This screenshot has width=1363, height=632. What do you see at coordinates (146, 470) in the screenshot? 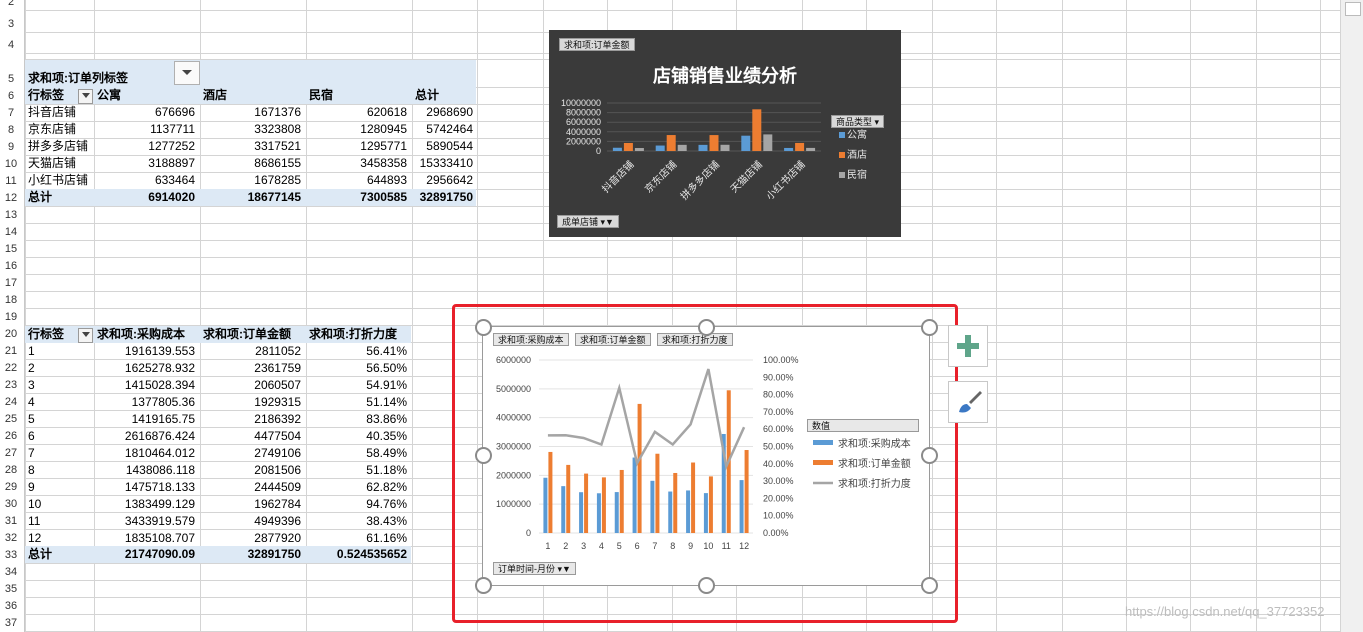
I see `pivot2-row-value: 1438086.118` at bounding box center [146, 470].